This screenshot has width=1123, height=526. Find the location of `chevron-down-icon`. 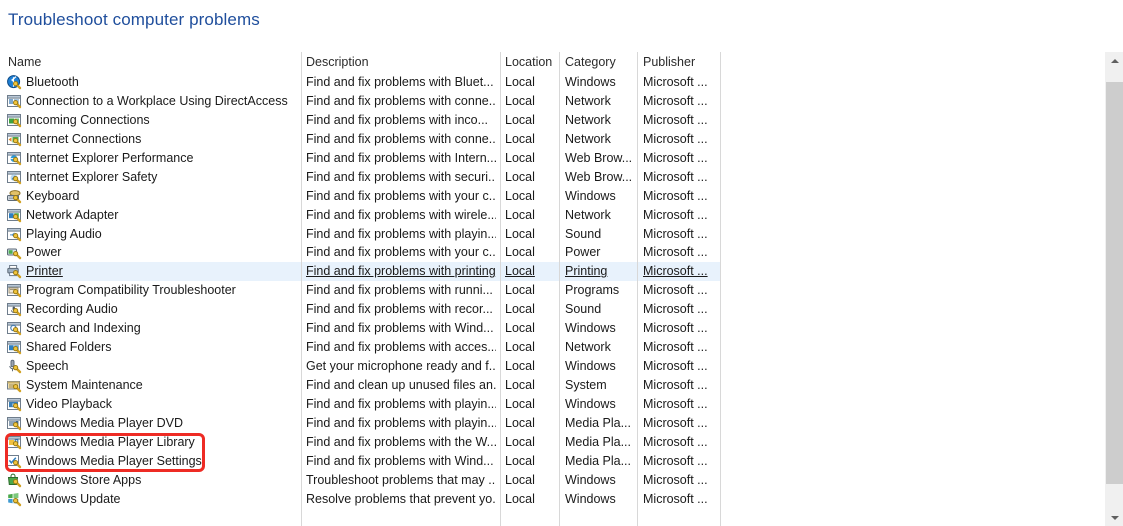

chevron-down-icon is located at coordinates (1114, 517).